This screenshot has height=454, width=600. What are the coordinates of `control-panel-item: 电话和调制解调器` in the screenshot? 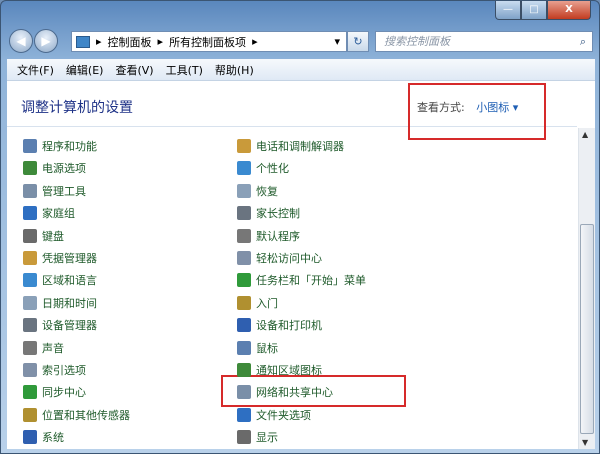 It's located at (290, 146).